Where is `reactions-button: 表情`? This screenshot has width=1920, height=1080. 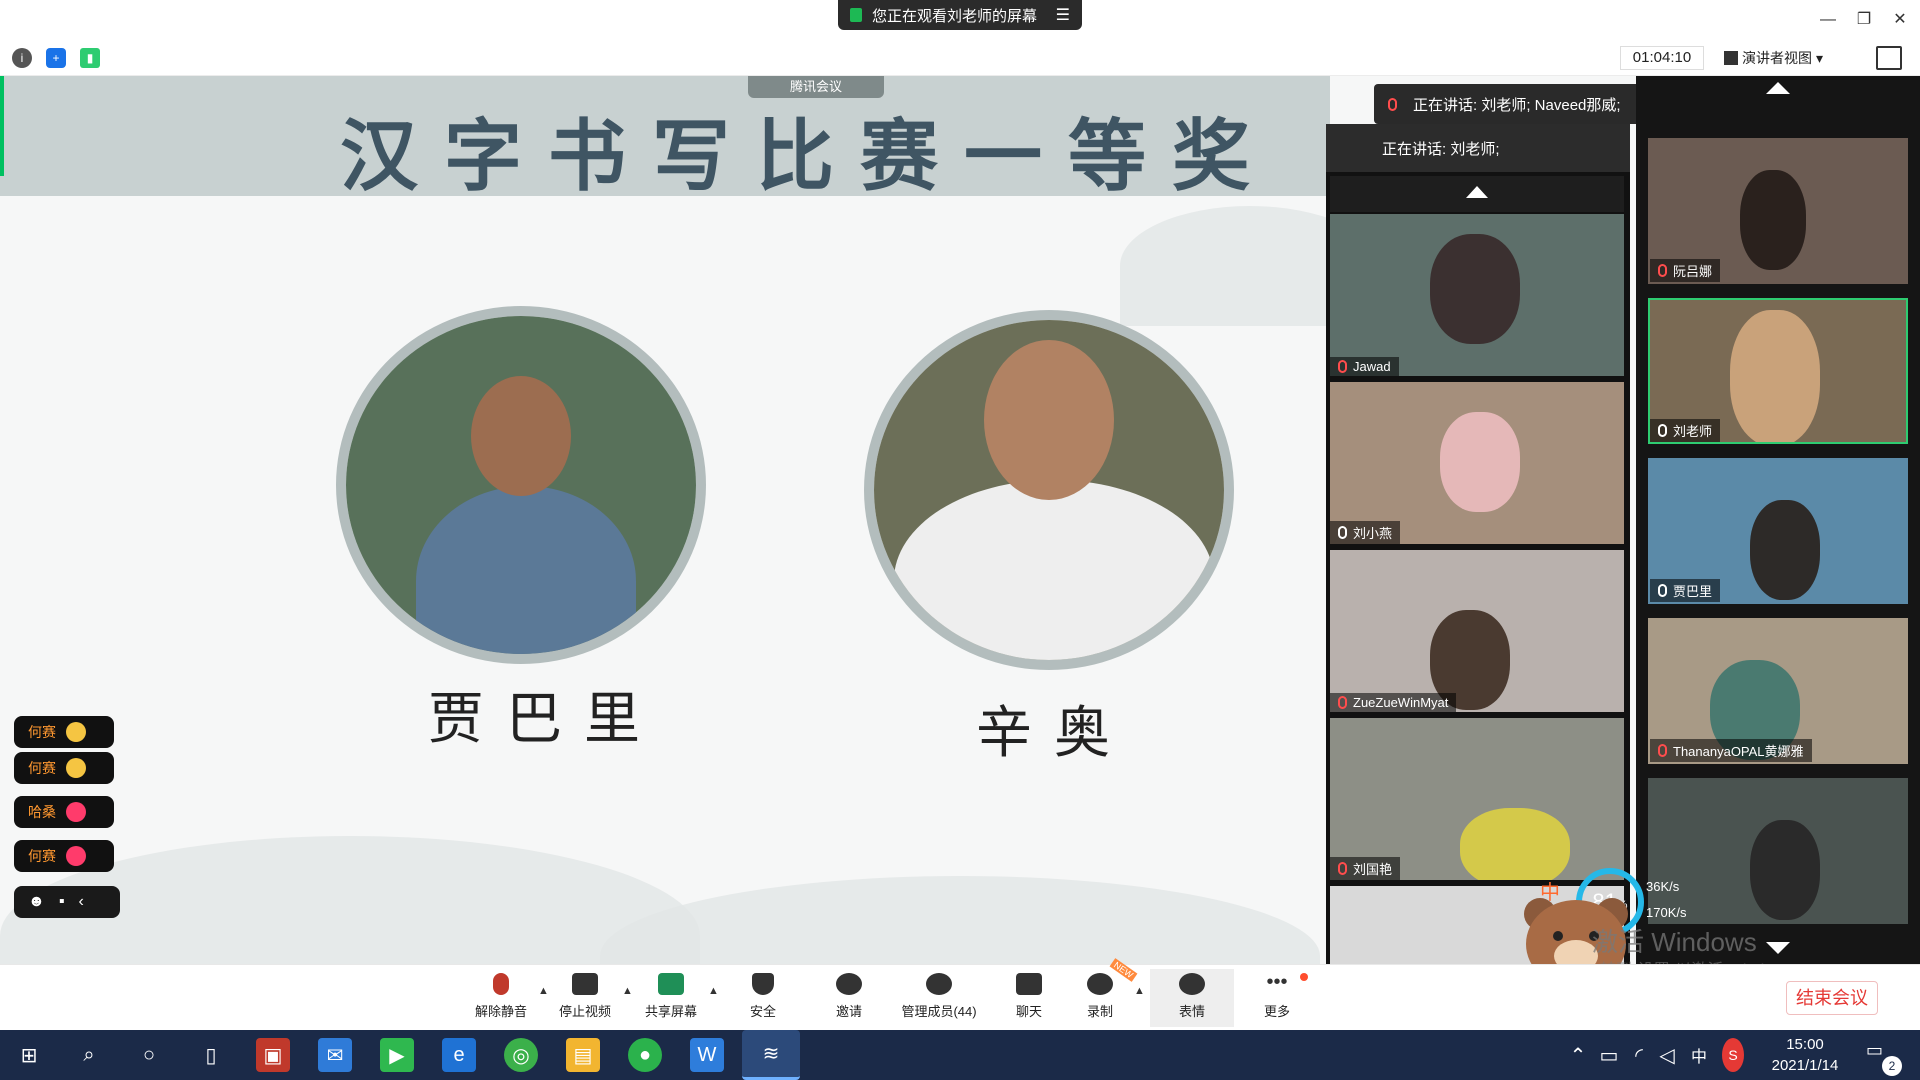 reactions-button: 表情 is located at coordinates (1192, 998).